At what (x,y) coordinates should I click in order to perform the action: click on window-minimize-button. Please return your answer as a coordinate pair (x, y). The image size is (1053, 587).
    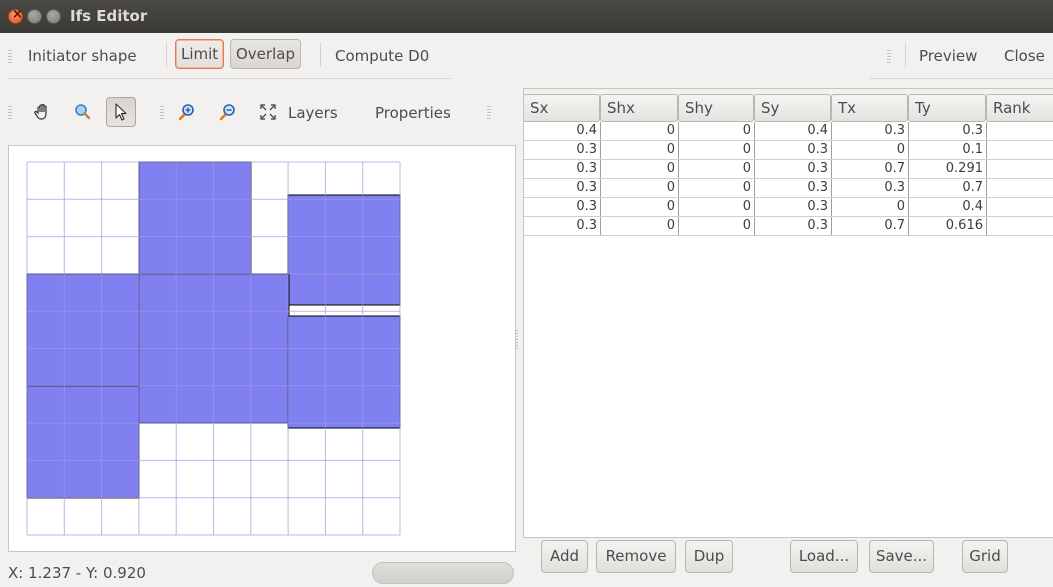
    Looking at the image, I should click on (34, 16).